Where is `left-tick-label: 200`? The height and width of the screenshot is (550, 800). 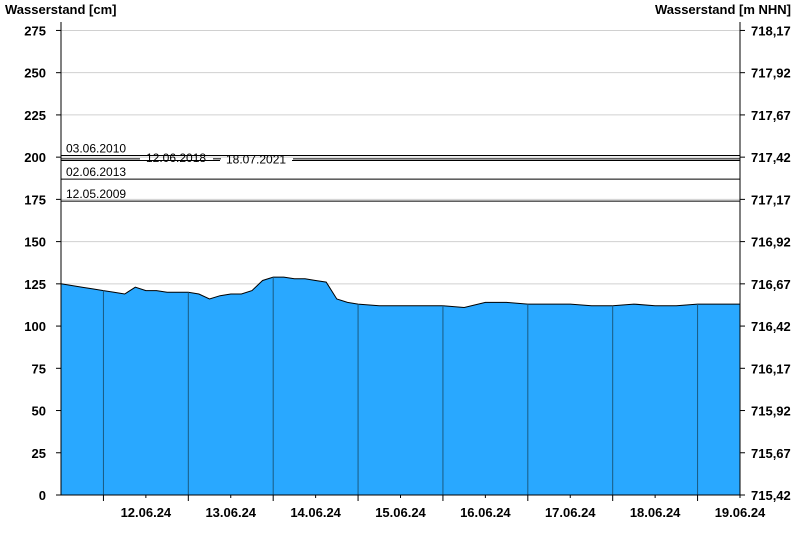
left-tick-label: 200 is located at coordinates (35, 157).